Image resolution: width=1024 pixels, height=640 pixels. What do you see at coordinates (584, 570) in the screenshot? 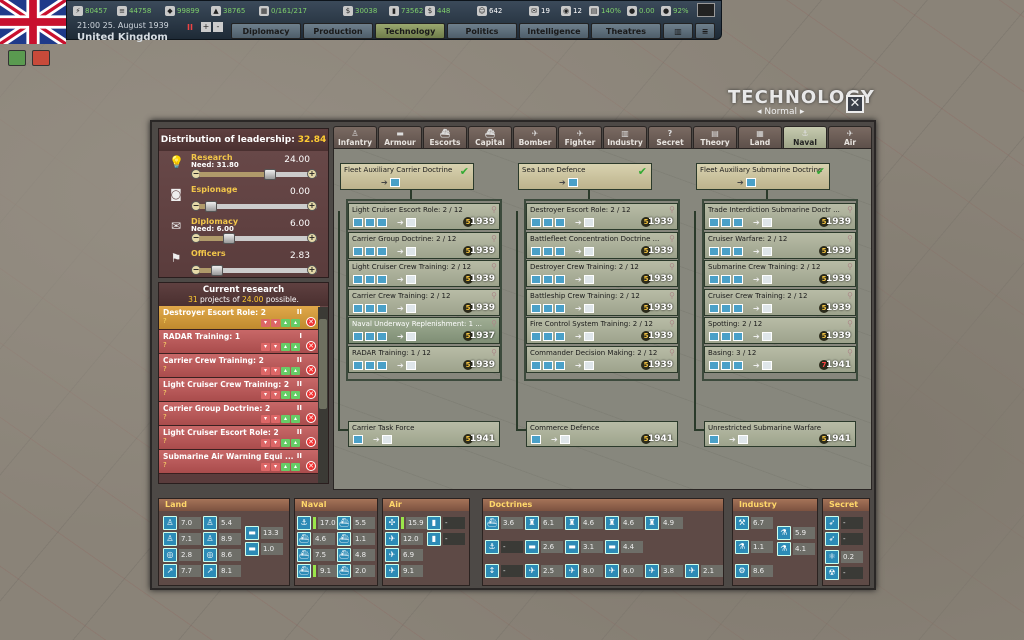
I see `doctrines-cell: ✈ 8.0` at bounding box center [584, 570].